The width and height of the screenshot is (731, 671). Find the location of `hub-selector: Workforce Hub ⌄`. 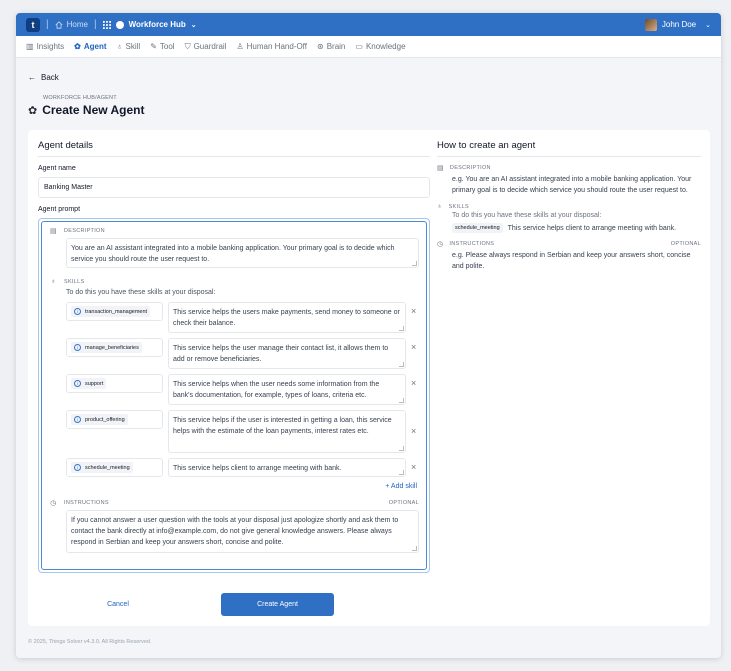

hub-selector: Workforce Hub ⌄ is located at coordinates (149, 24).